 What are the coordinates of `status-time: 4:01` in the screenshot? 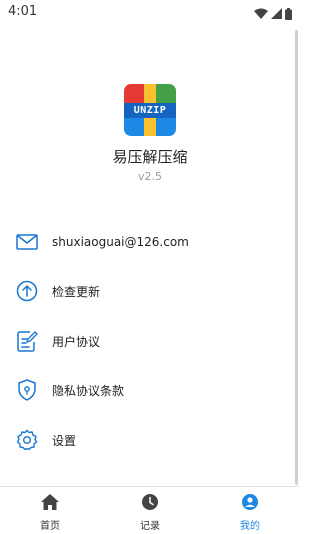 It's located at (23, 11).